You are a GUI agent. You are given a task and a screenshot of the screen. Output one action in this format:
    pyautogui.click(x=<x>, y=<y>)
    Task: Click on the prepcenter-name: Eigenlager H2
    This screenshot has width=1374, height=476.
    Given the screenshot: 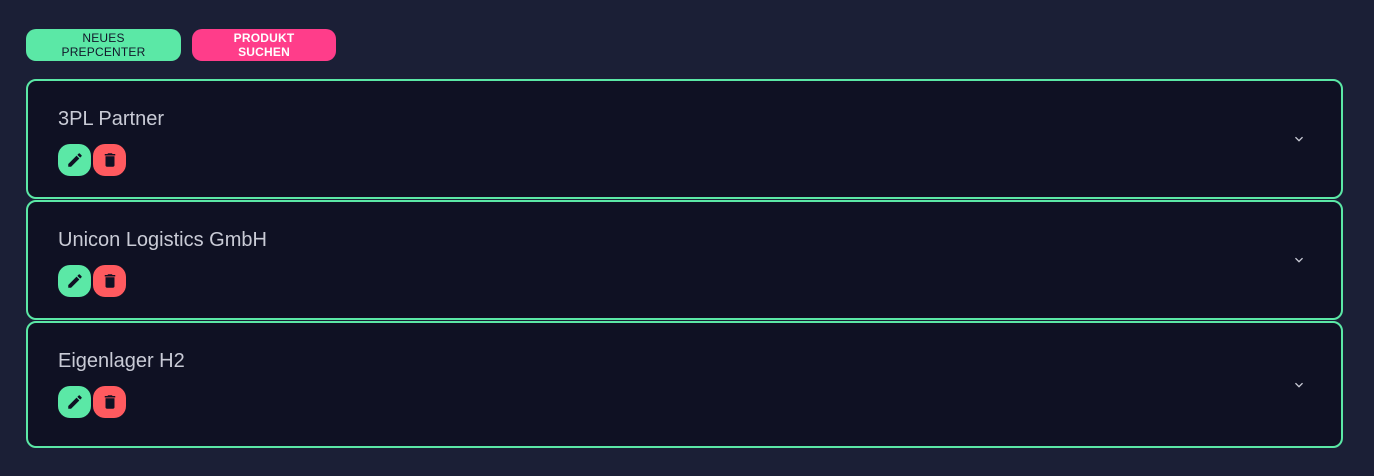 What is the action you would take?
    pyautogui.click(x=121, y=361)
    